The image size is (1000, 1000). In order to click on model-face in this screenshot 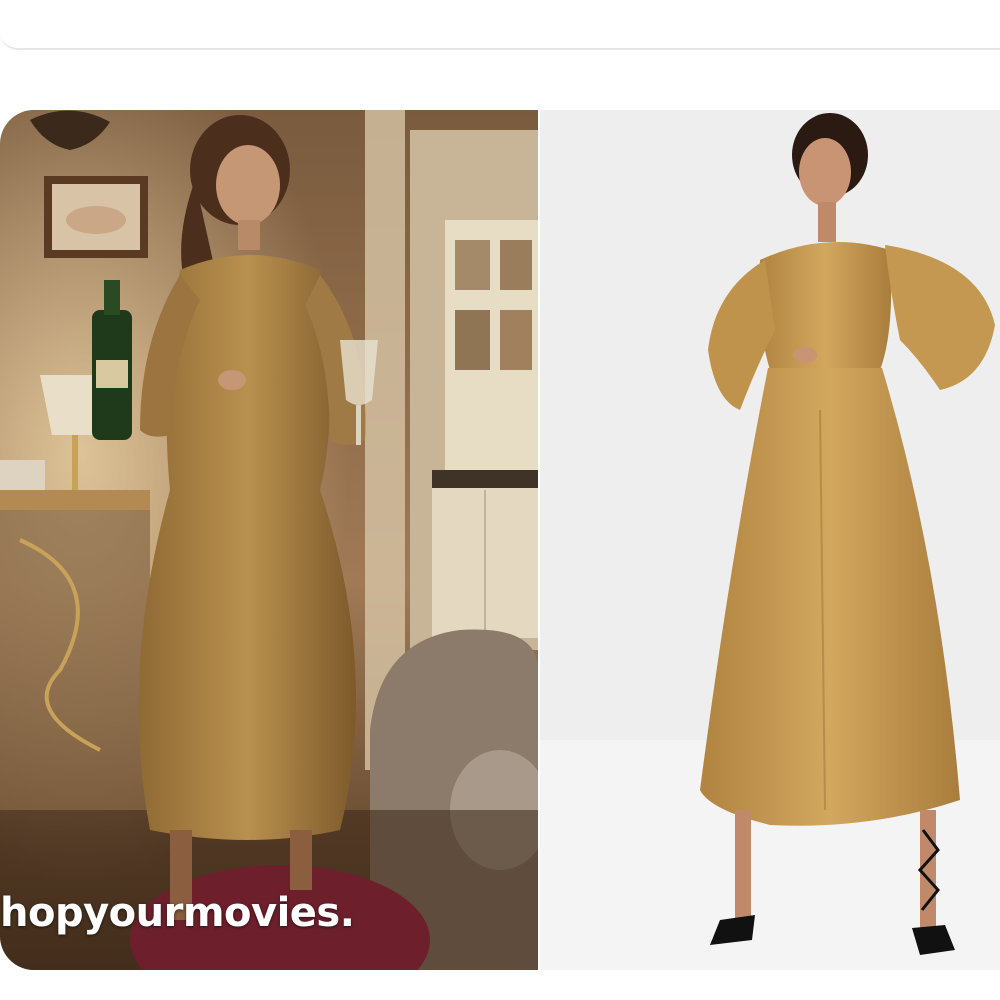, I will do `click(825, 172)`.